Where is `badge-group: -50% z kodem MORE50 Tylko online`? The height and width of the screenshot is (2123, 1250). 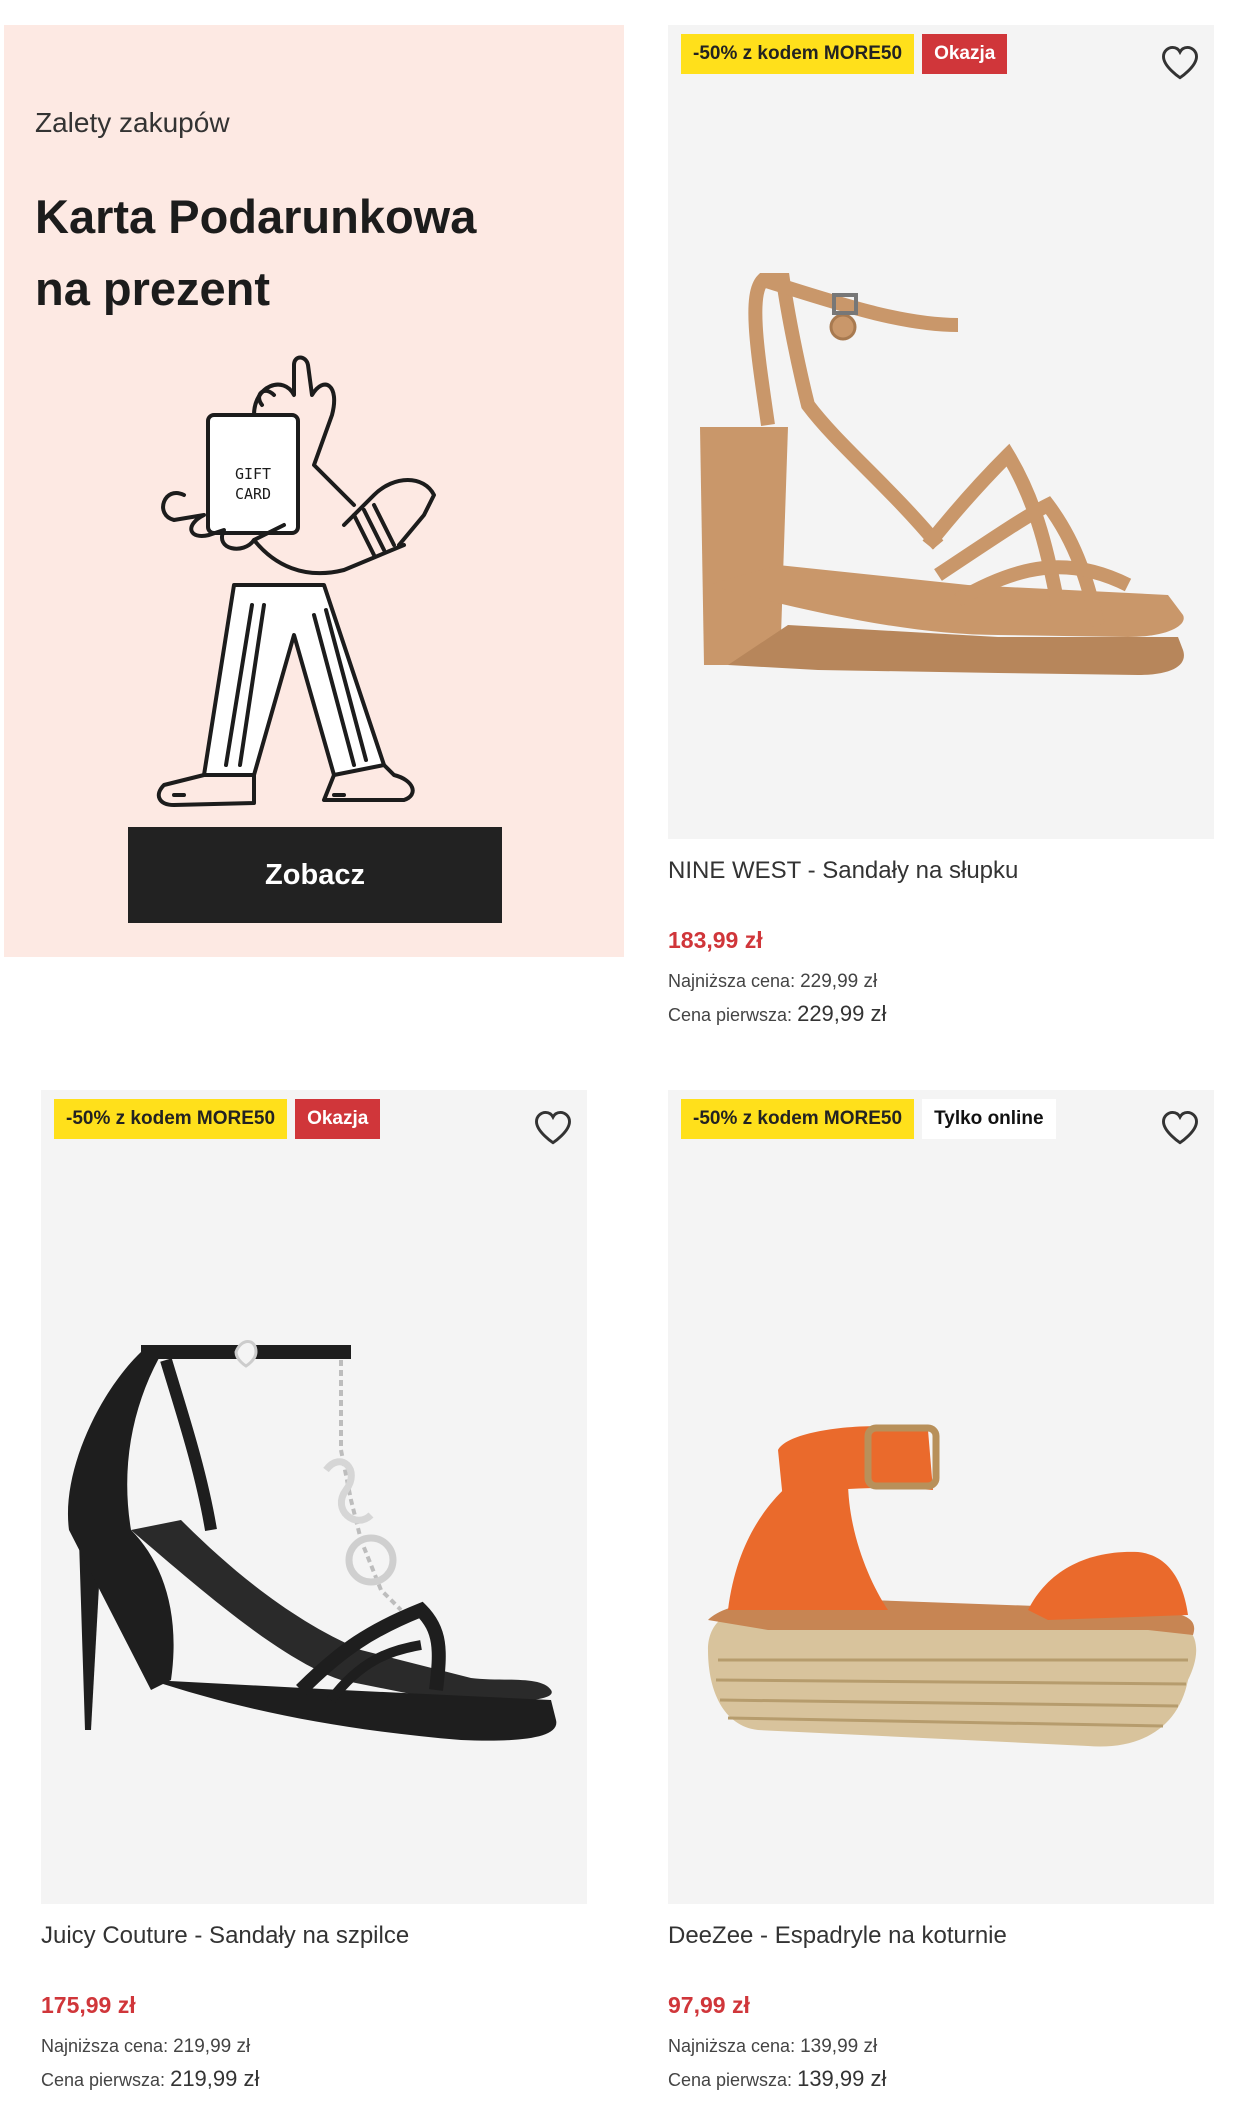 badge-group: -50% z kodem MORE50 Tylko online is located at coordinates (868, 1119).